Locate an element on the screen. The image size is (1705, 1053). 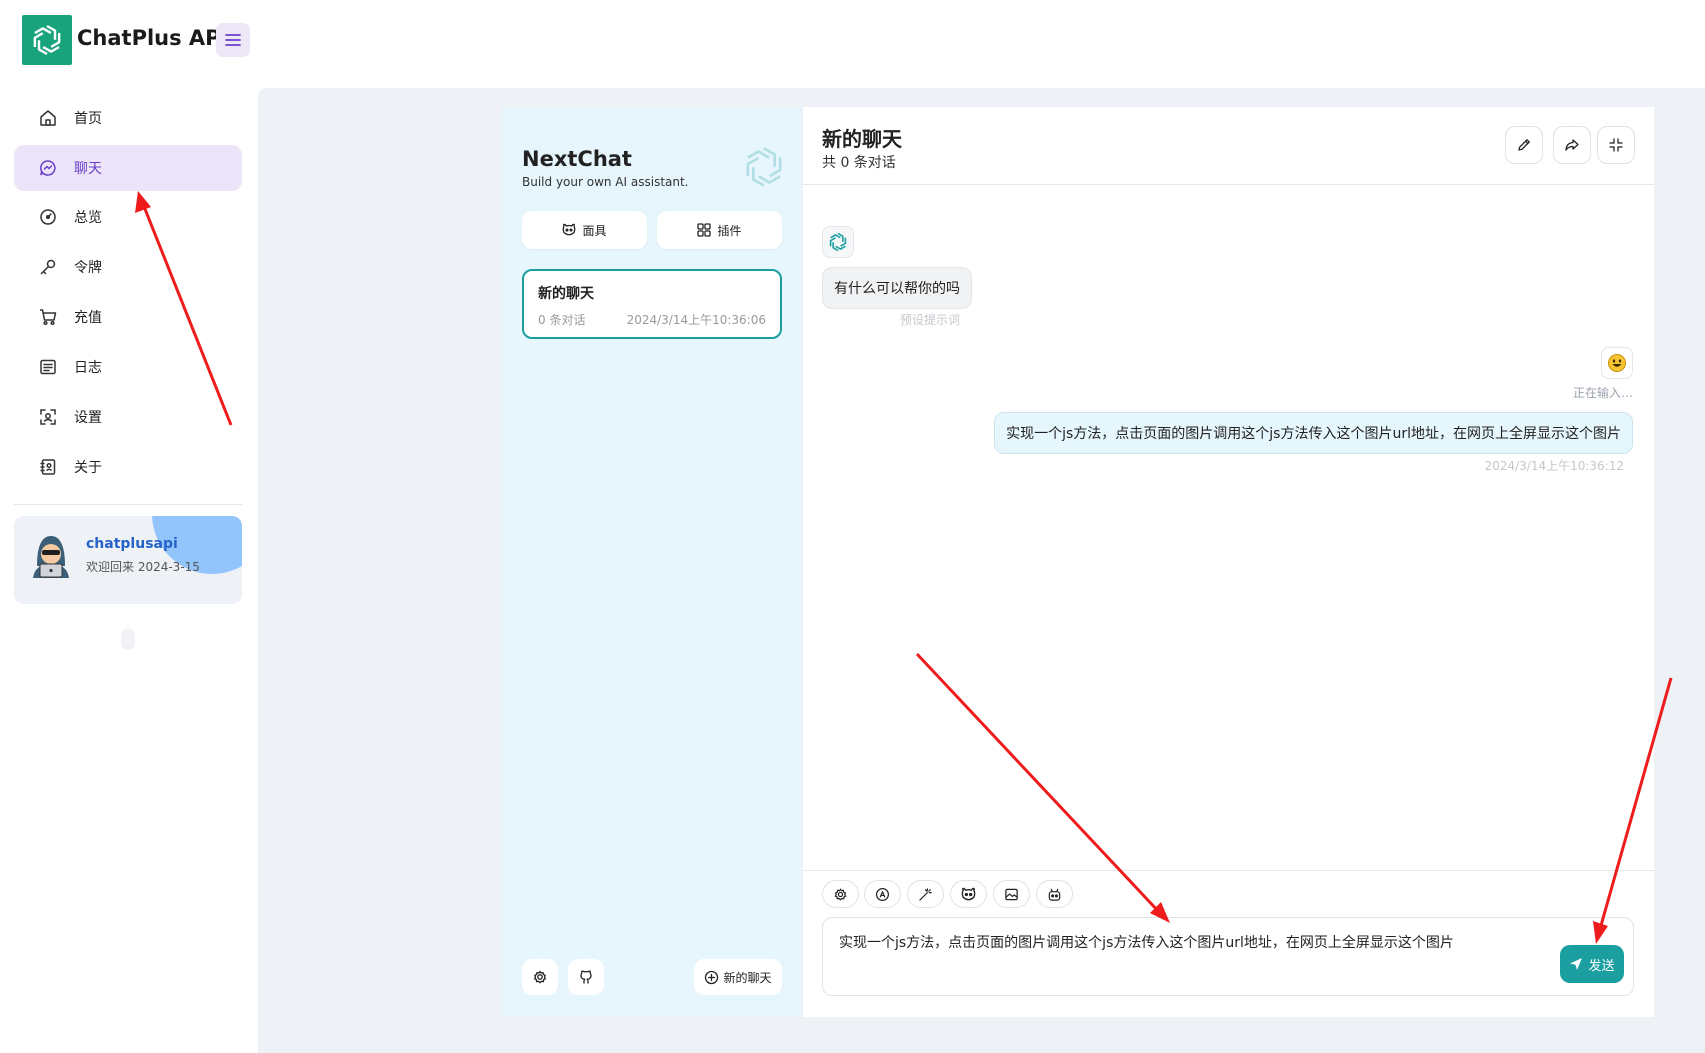
collapse-icon is located at coordinates (1616, 145).